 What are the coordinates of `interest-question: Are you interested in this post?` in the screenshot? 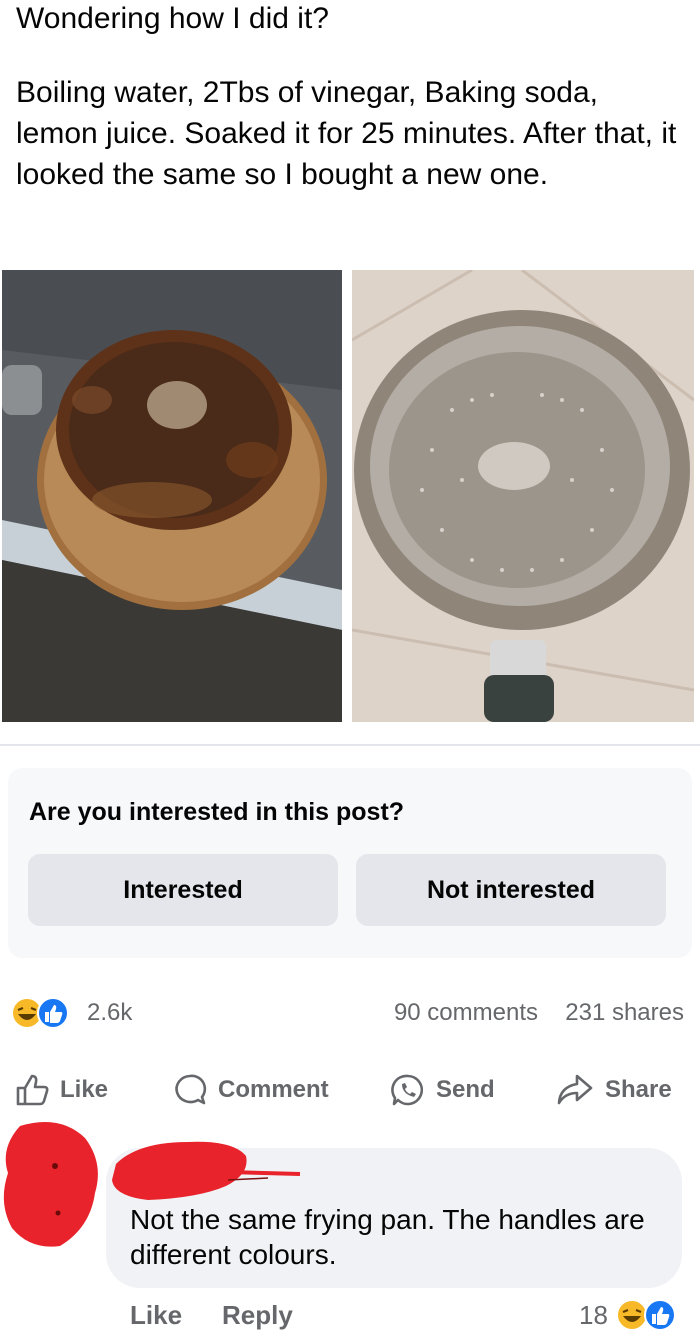 It's located at (217, 812).